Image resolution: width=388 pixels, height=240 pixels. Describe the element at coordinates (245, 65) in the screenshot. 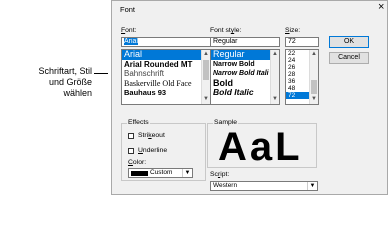

I see `style-item-narrow-bold: Narrow Bold` at that location.